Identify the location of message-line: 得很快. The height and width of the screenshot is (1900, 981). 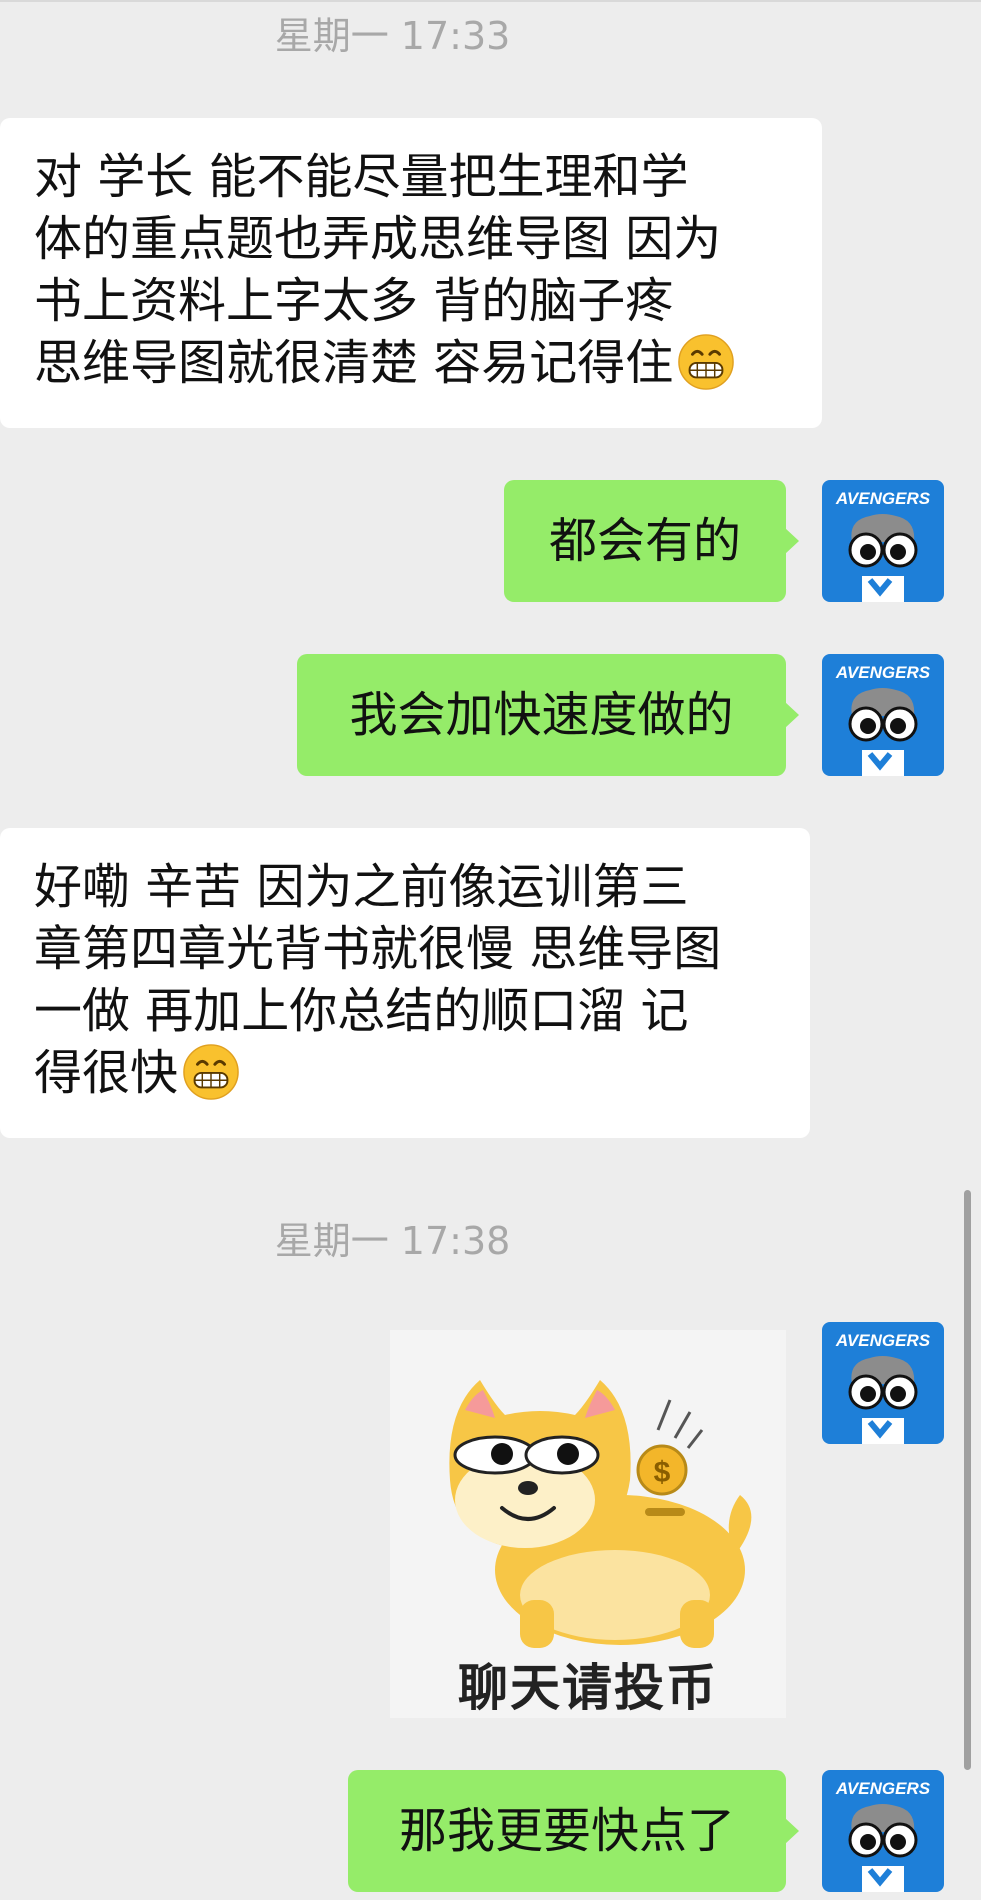
(106, 1073).